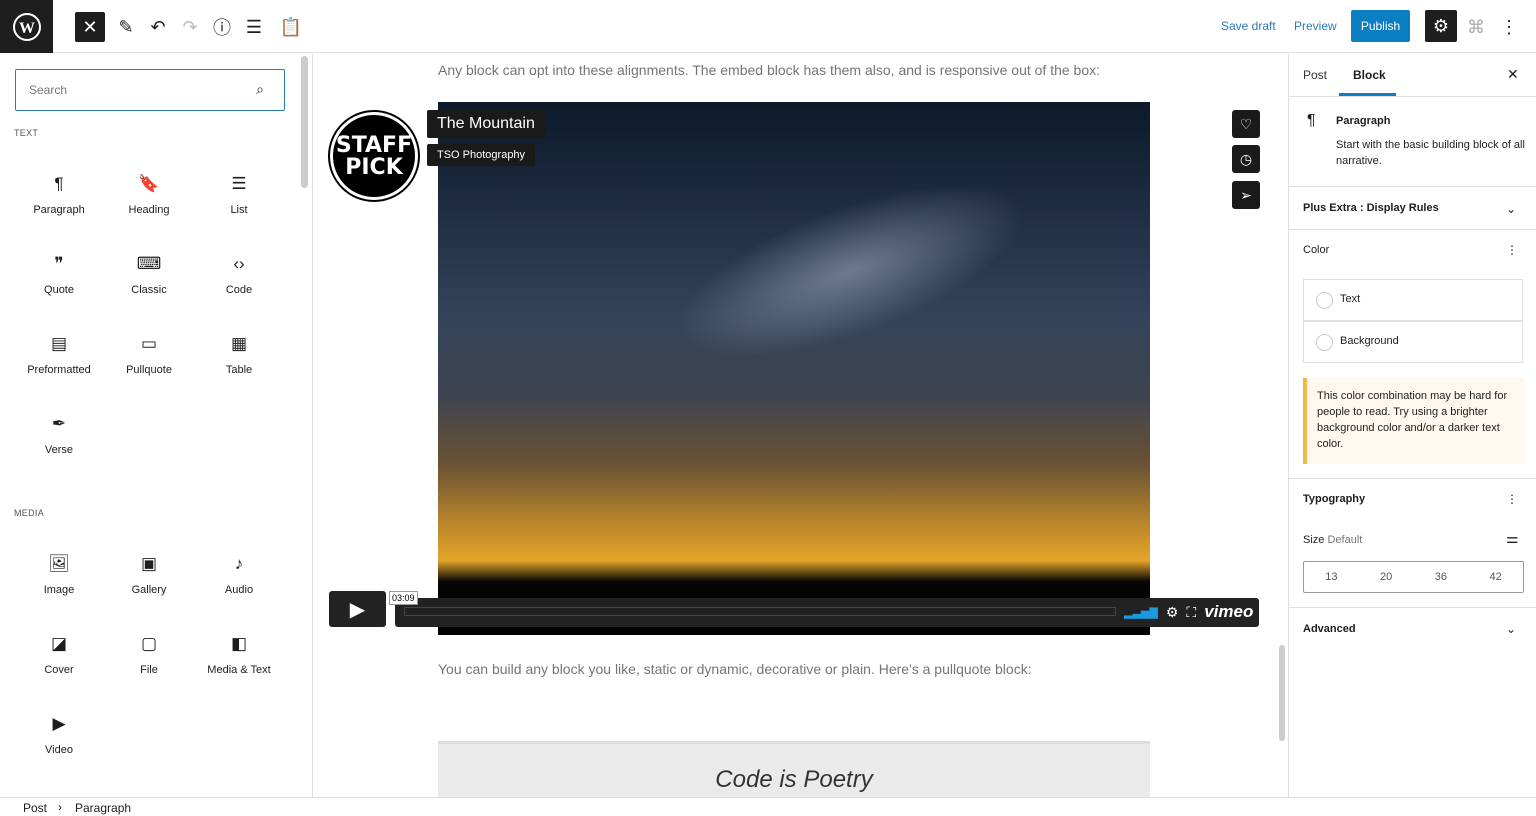 The height and width of the screenshot is (816, 1536). Describe the element at coordinates (59, 590) in the screenshot. I see `block-label: Image` at that location.